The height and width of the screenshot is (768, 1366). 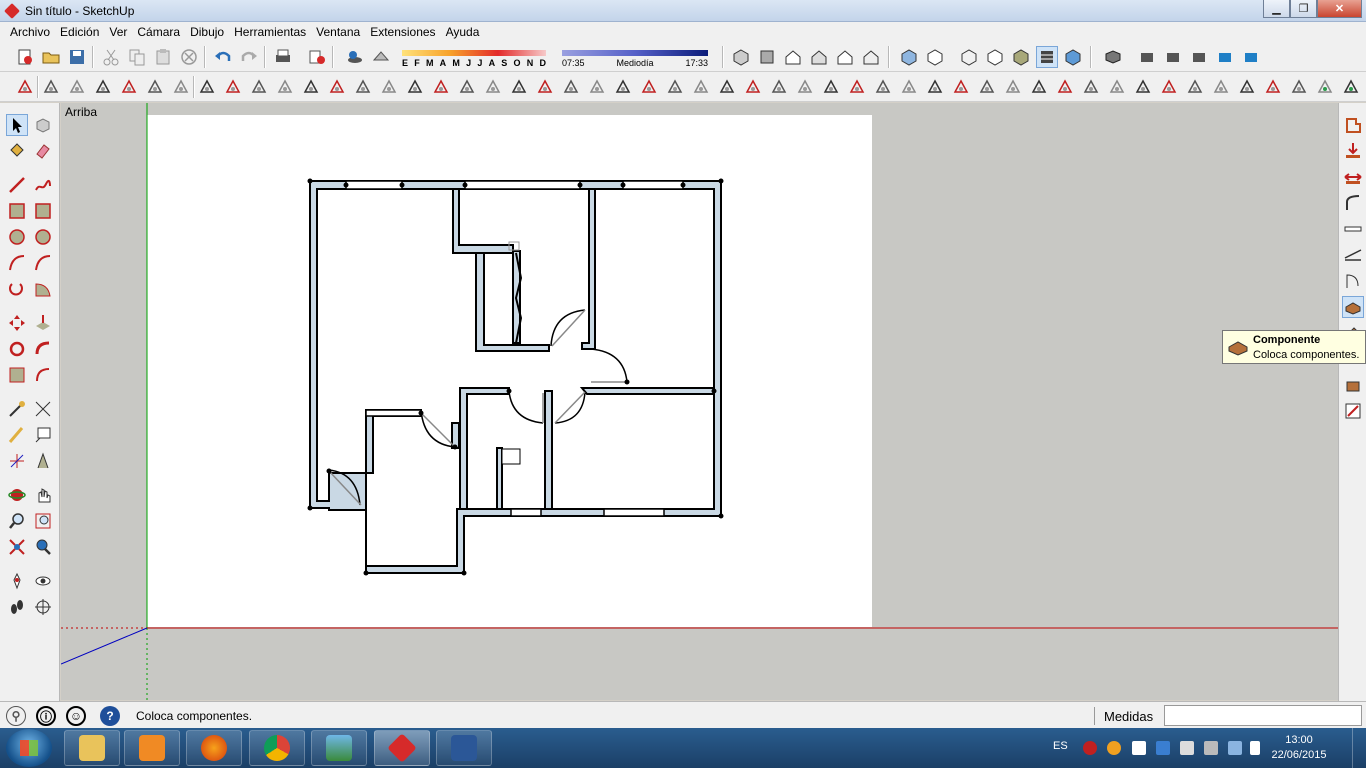 I want to click on shadow-time-slider: 07:35 Mediodía 17:33, so click(x=635, y=57).